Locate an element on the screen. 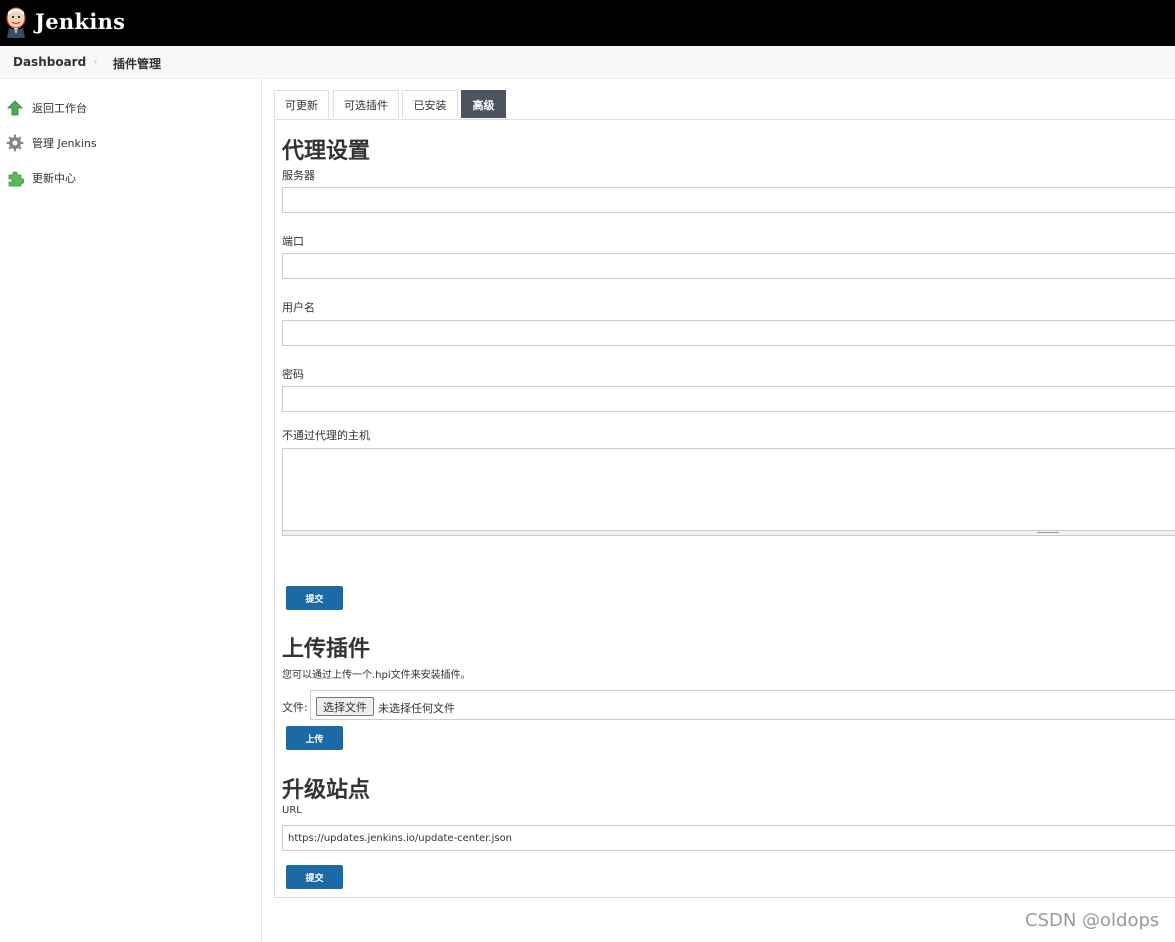  proxy-server-input is located at coordinates (728, 200).